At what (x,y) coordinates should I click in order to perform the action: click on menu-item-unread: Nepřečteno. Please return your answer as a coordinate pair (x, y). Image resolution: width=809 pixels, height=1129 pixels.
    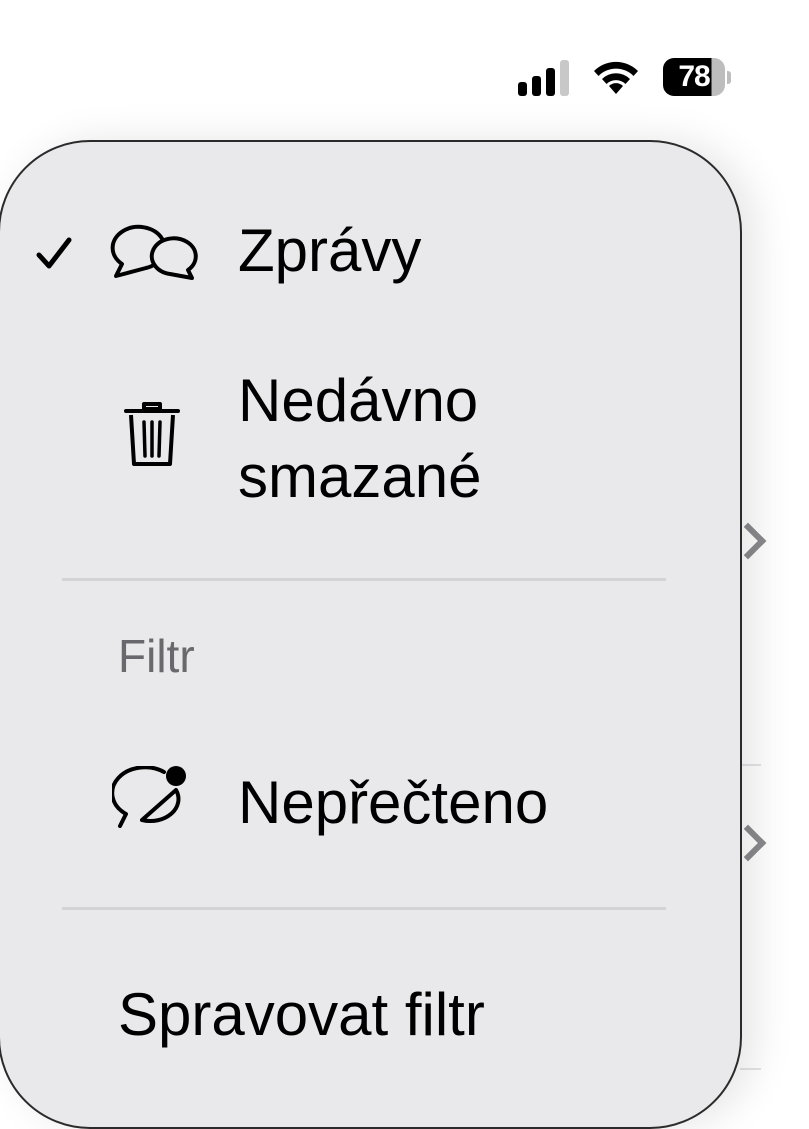
    Looking at the image, I should click on (370, 802).